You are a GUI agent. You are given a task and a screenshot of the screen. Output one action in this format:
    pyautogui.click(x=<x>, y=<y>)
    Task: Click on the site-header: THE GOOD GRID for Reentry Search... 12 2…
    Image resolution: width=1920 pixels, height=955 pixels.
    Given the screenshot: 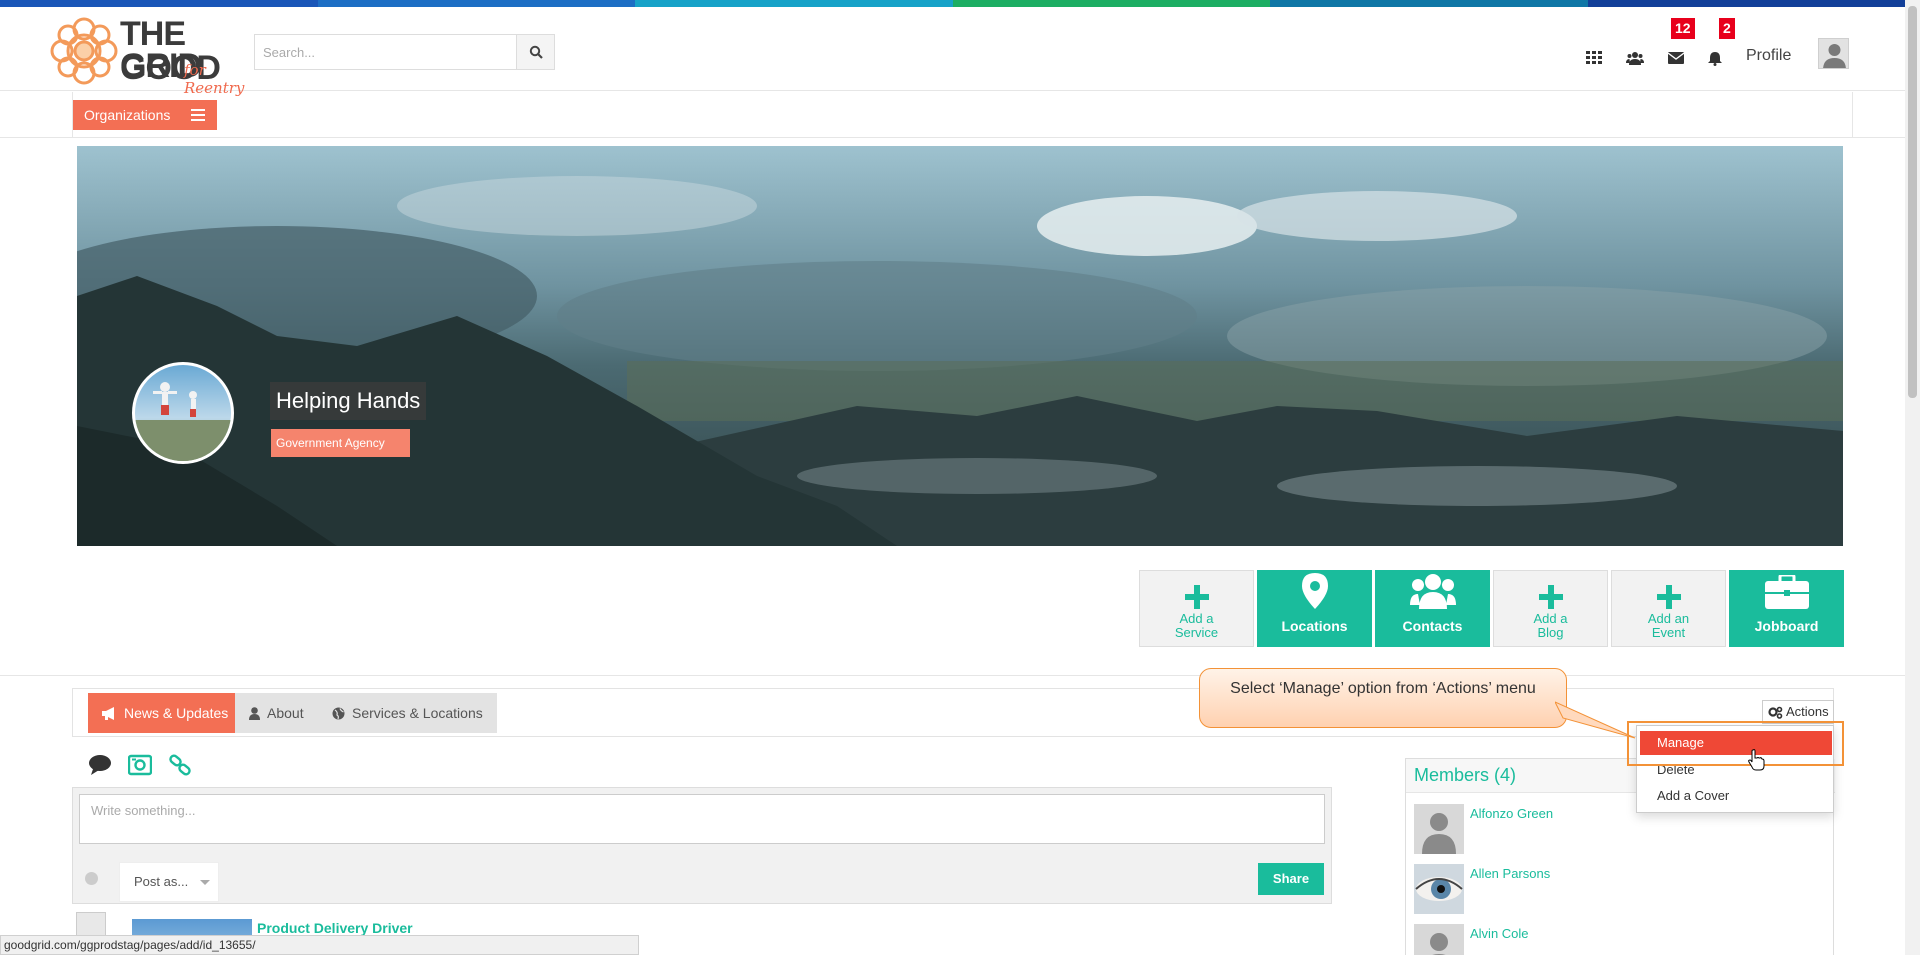 What is the action you would take?
    pyautogui.click(x=952, y=52)
    